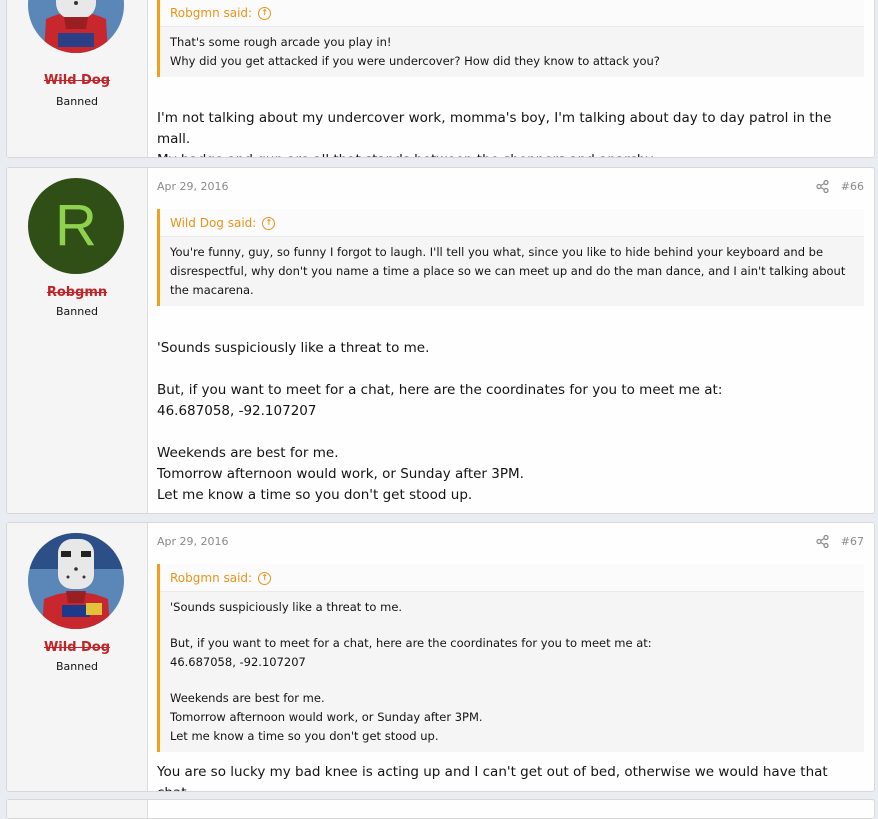 The image size is (878, 819). I want to click on username: Robgmn, so click(77, 292).